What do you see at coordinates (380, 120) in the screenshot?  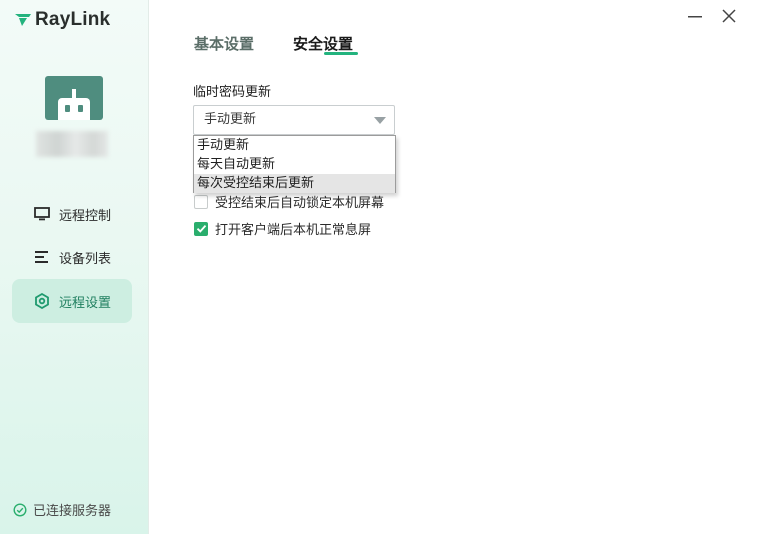 I see `chevron-down-icon` at bounding box center [380, 120].